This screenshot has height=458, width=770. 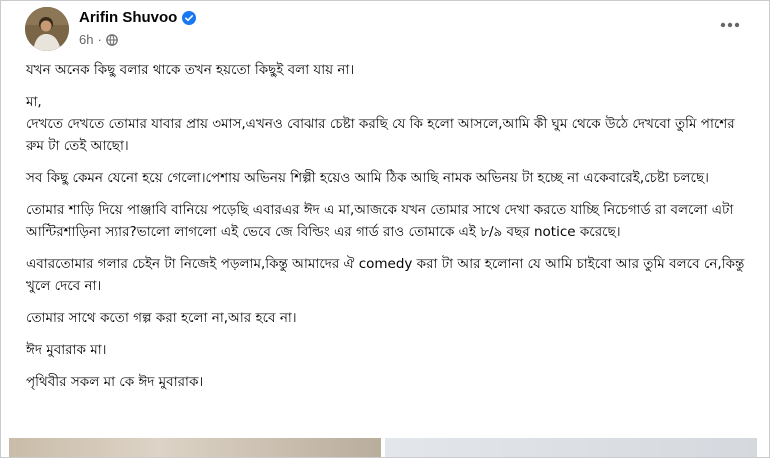 What do you see at coordinates (128, 17) in the screenshot?
I see `author-name: Arifin Shuvoo` at bounding box center [128, 17].